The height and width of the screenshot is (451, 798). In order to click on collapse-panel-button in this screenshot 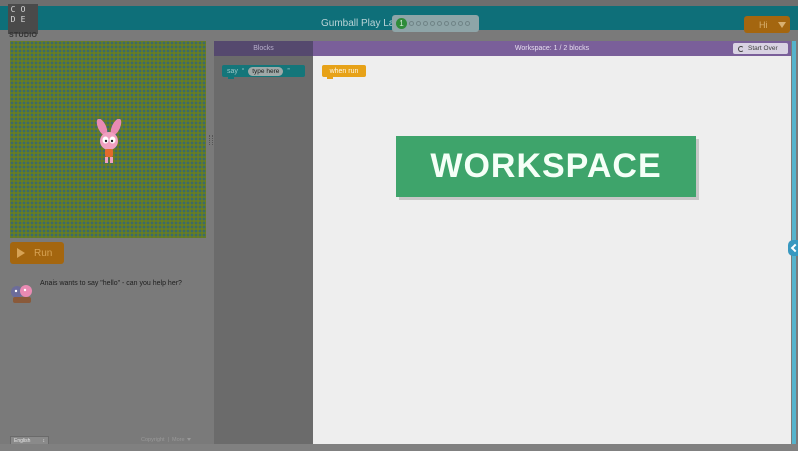, I will do `click(793, 248)`.